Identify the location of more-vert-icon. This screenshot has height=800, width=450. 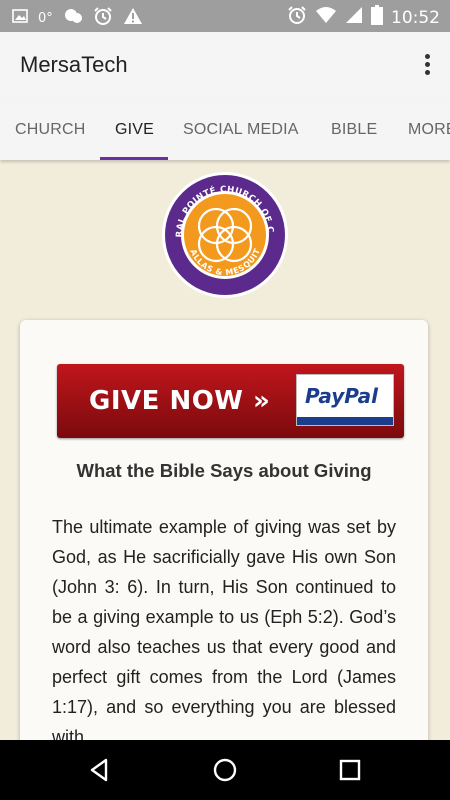
(427, 66).